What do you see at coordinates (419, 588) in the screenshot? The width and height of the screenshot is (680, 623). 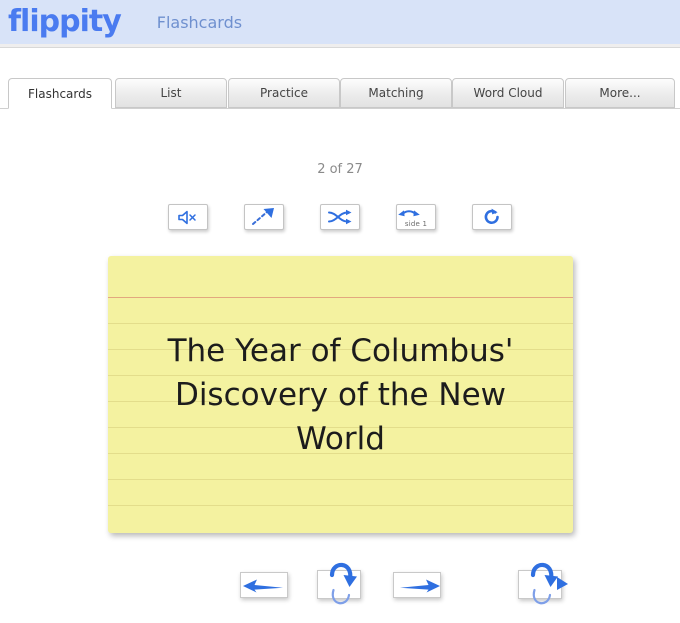 I see `arrow-right-icon` at bounding box center [419, 588].